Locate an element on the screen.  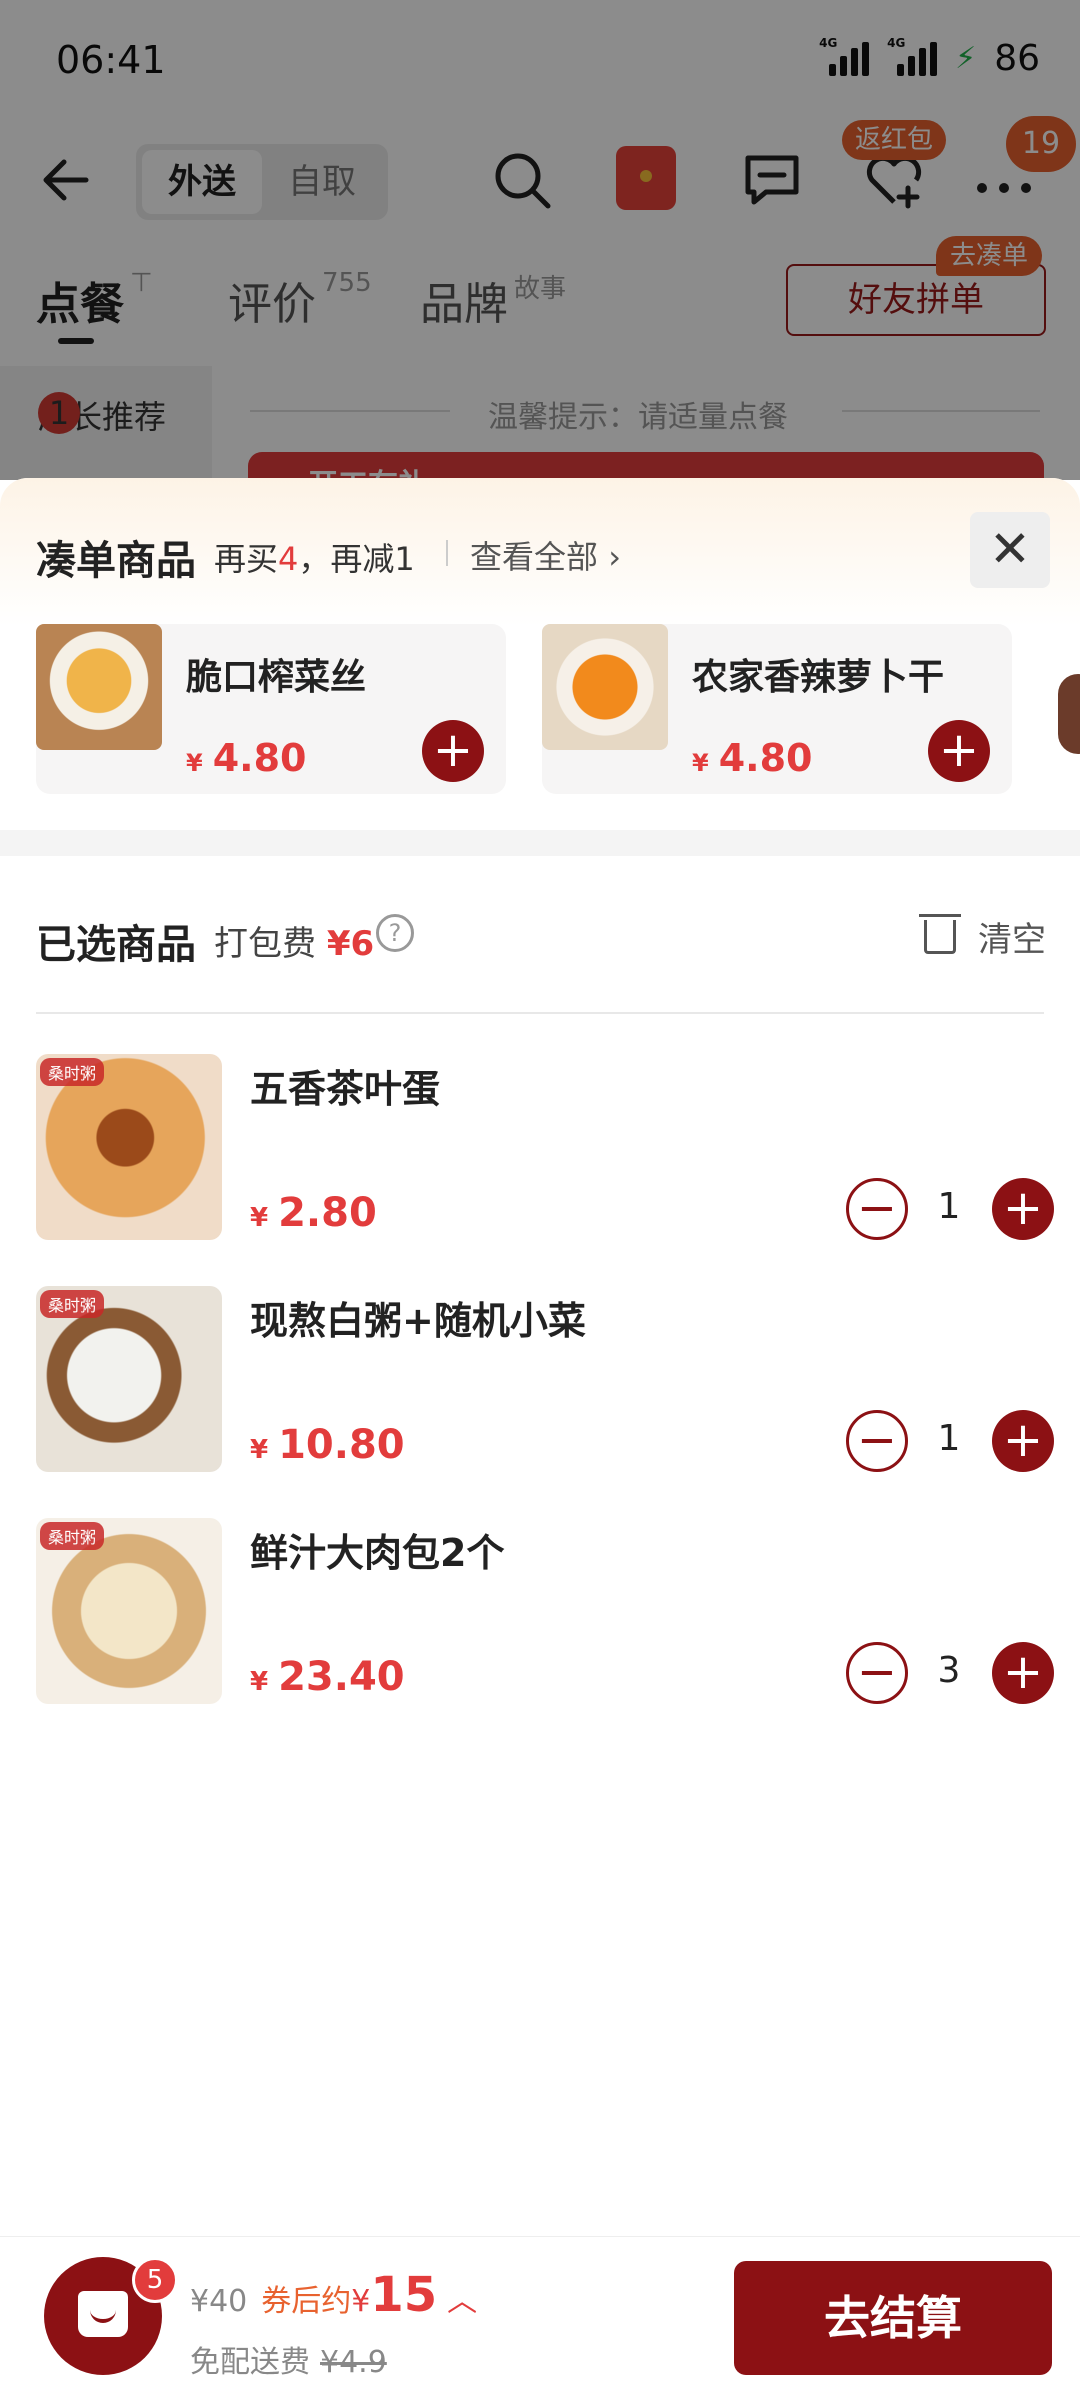
price-summary: ¥40 券后约 ¥ 15 ︿ is located at coordinates (333, 2295).